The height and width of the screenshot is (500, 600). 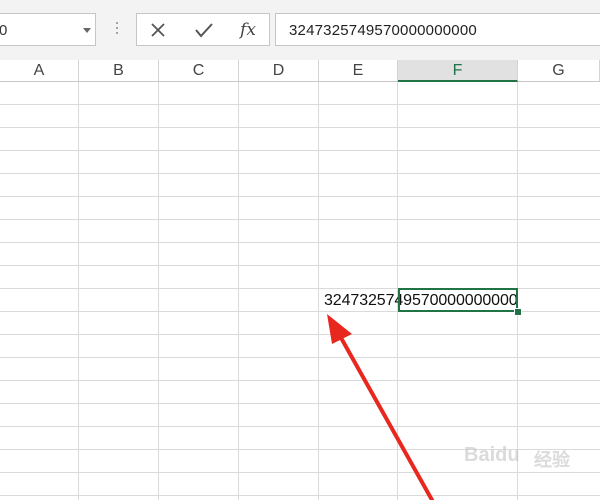 I want to click on formula-toolbar: 0 fx 3247325749570000000000, so click(x=300, y=30).